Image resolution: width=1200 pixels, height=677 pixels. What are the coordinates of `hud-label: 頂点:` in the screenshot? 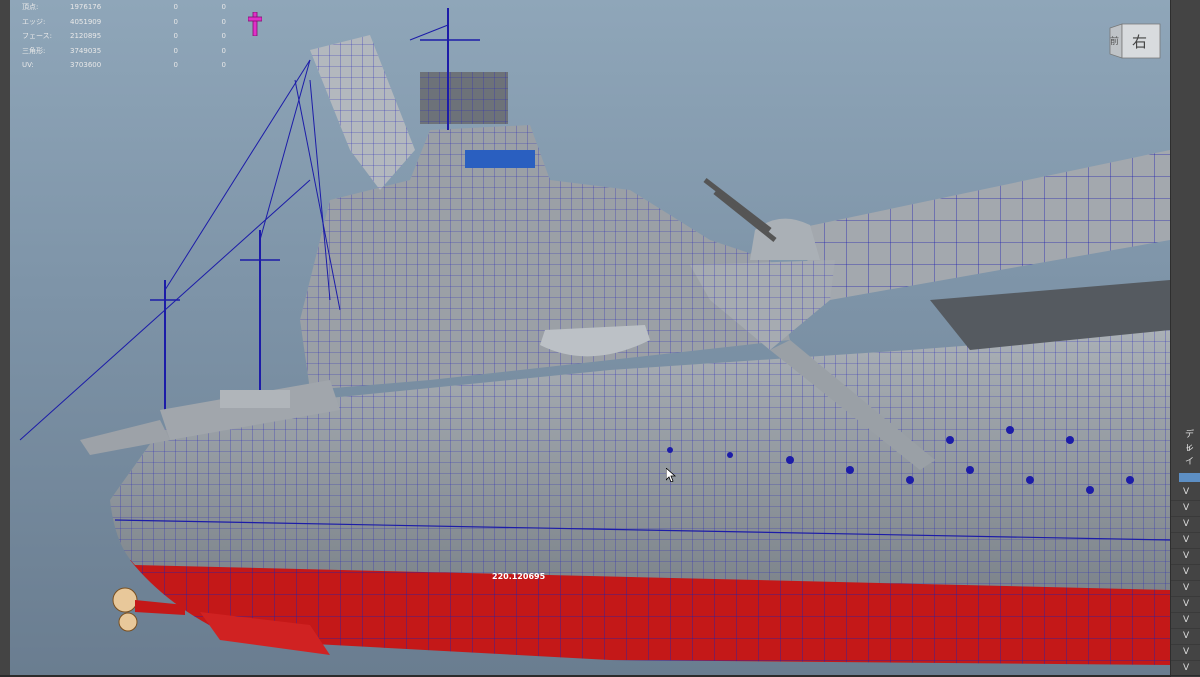 It's located at (30, 7).